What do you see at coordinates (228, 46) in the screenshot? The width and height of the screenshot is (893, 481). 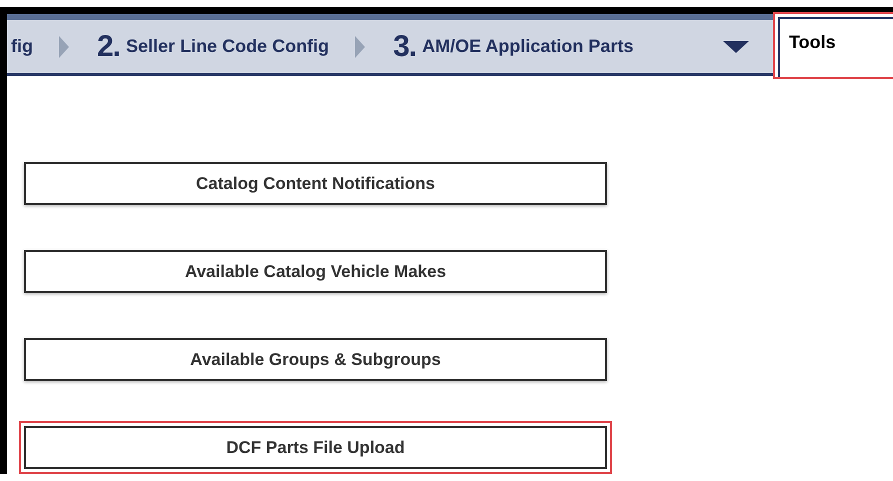 I see `step-label: Seller Line Code Config` at bounding box center [228, 46].